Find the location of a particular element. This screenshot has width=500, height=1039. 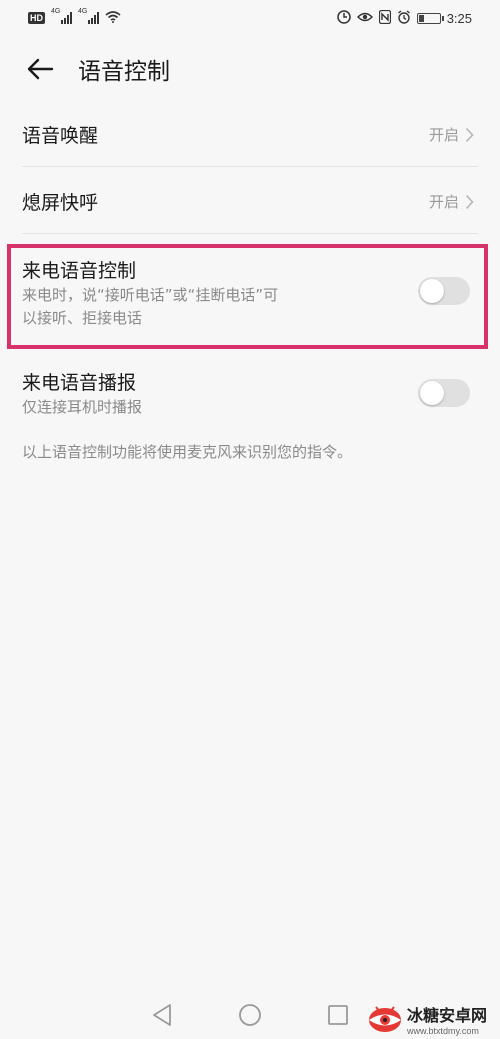

watermark-url: www.btxtdmy.com is located at coordinates (443, 1031).